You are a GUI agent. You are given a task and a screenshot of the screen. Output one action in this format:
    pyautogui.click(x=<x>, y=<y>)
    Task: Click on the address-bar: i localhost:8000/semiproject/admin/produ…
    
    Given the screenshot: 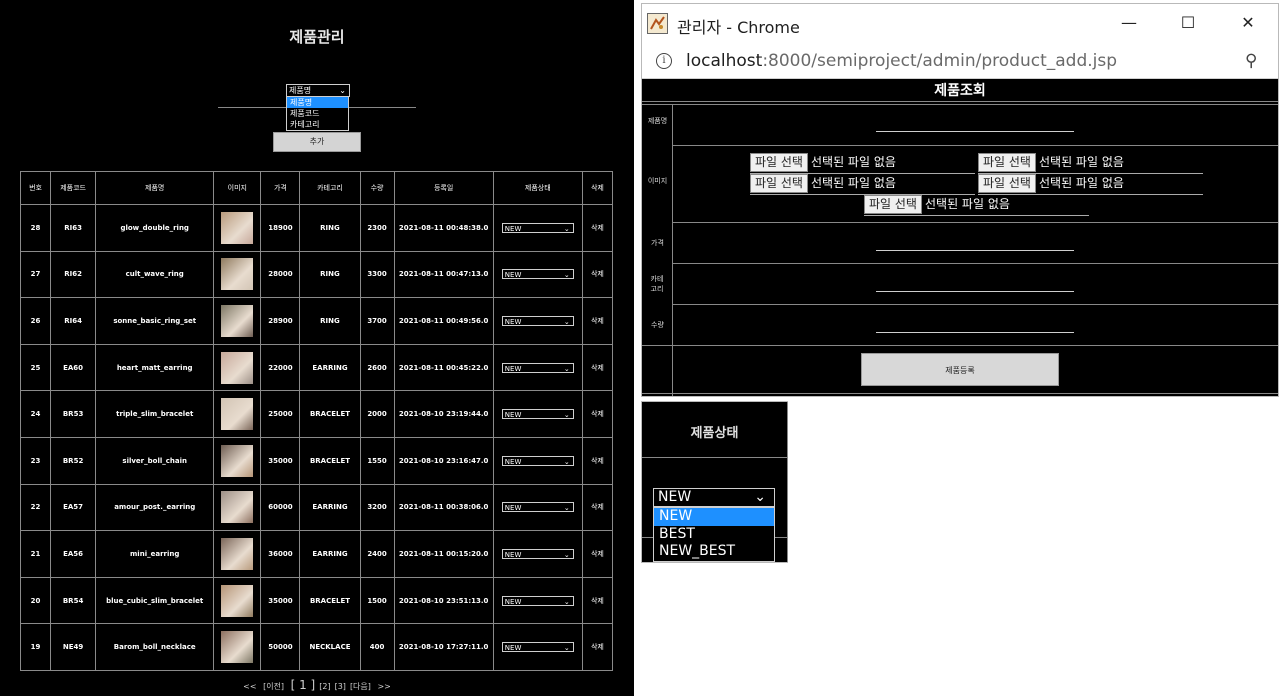 What is the action you would take?
    pyautogui.click(x=960, y=61)
    